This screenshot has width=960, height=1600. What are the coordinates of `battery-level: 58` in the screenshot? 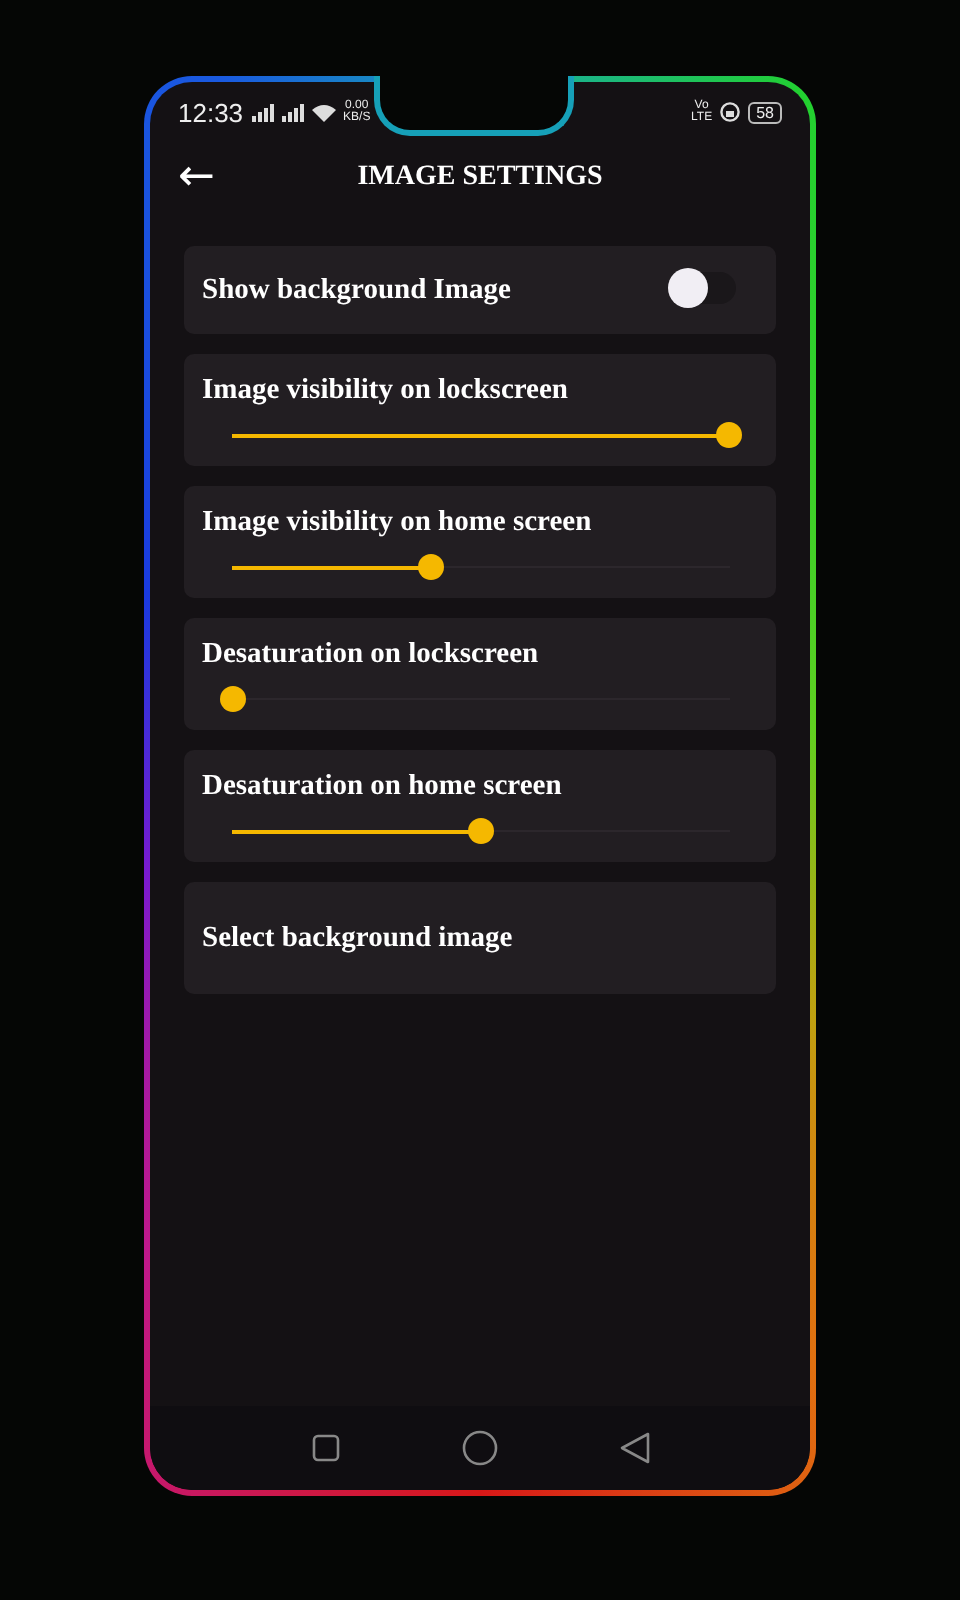 It's located at (765, 112).